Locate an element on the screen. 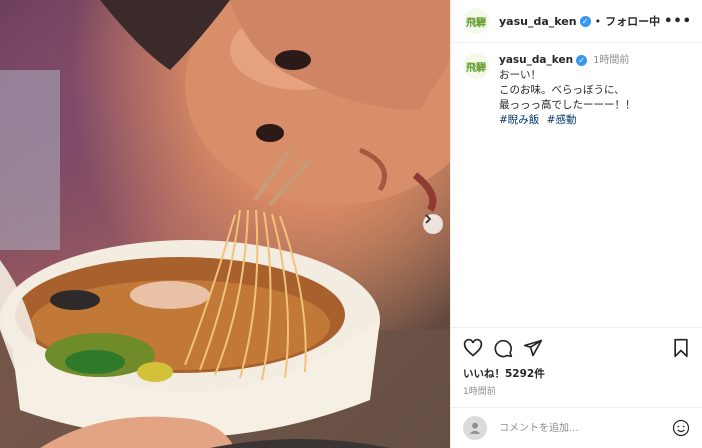 The width and height of the screenshot is (702, 448). comment-icon is located at coordinates (503, 348).